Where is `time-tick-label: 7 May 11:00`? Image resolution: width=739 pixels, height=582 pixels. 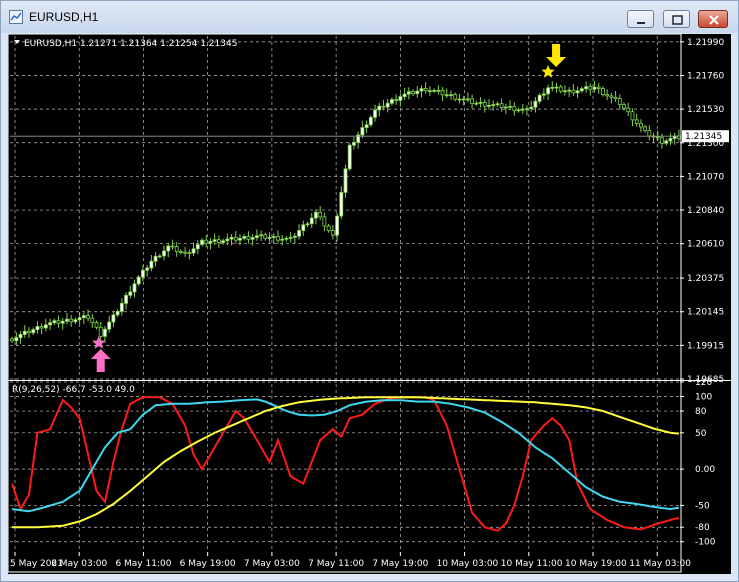 time-tick-label: 7 May 11:00 is located at coordinates (336, 564).